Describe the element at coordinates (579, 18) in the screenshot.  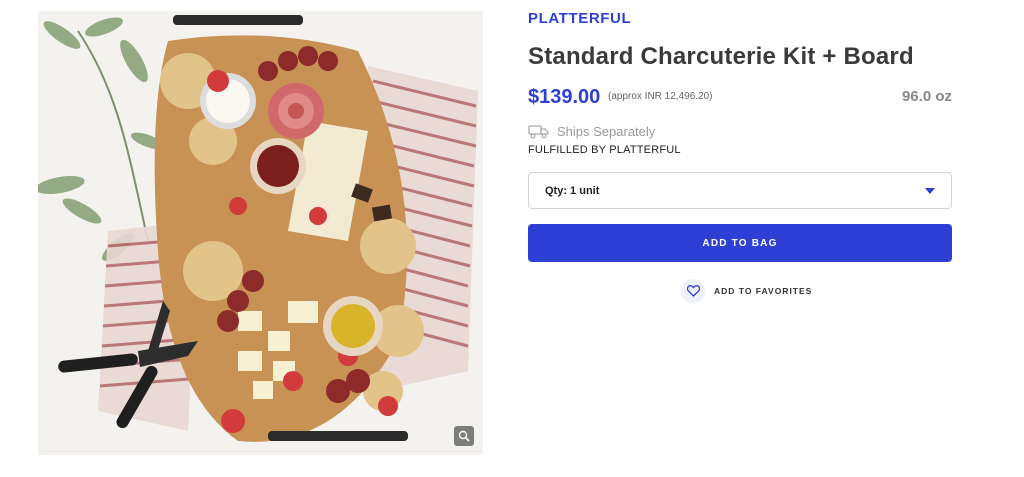
I see `brand-link: PLATTERFUL` at that location.